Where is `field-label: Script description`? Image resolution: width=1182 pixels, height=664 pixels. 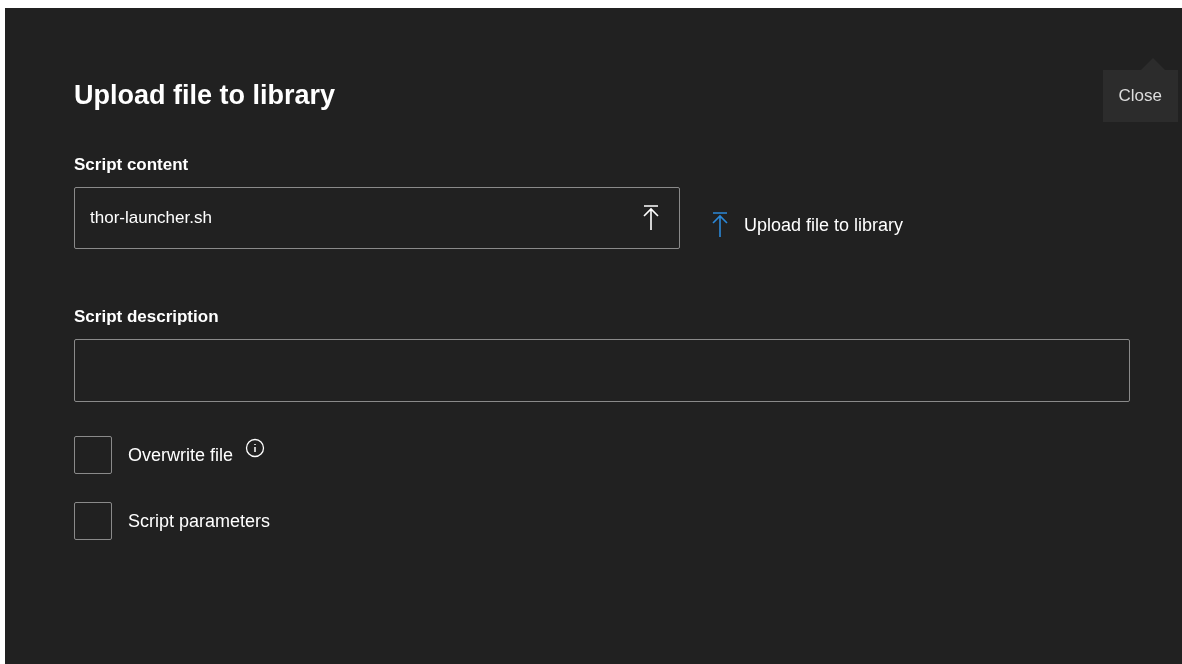
field-label: Script description is located at coordinates (147, 317).